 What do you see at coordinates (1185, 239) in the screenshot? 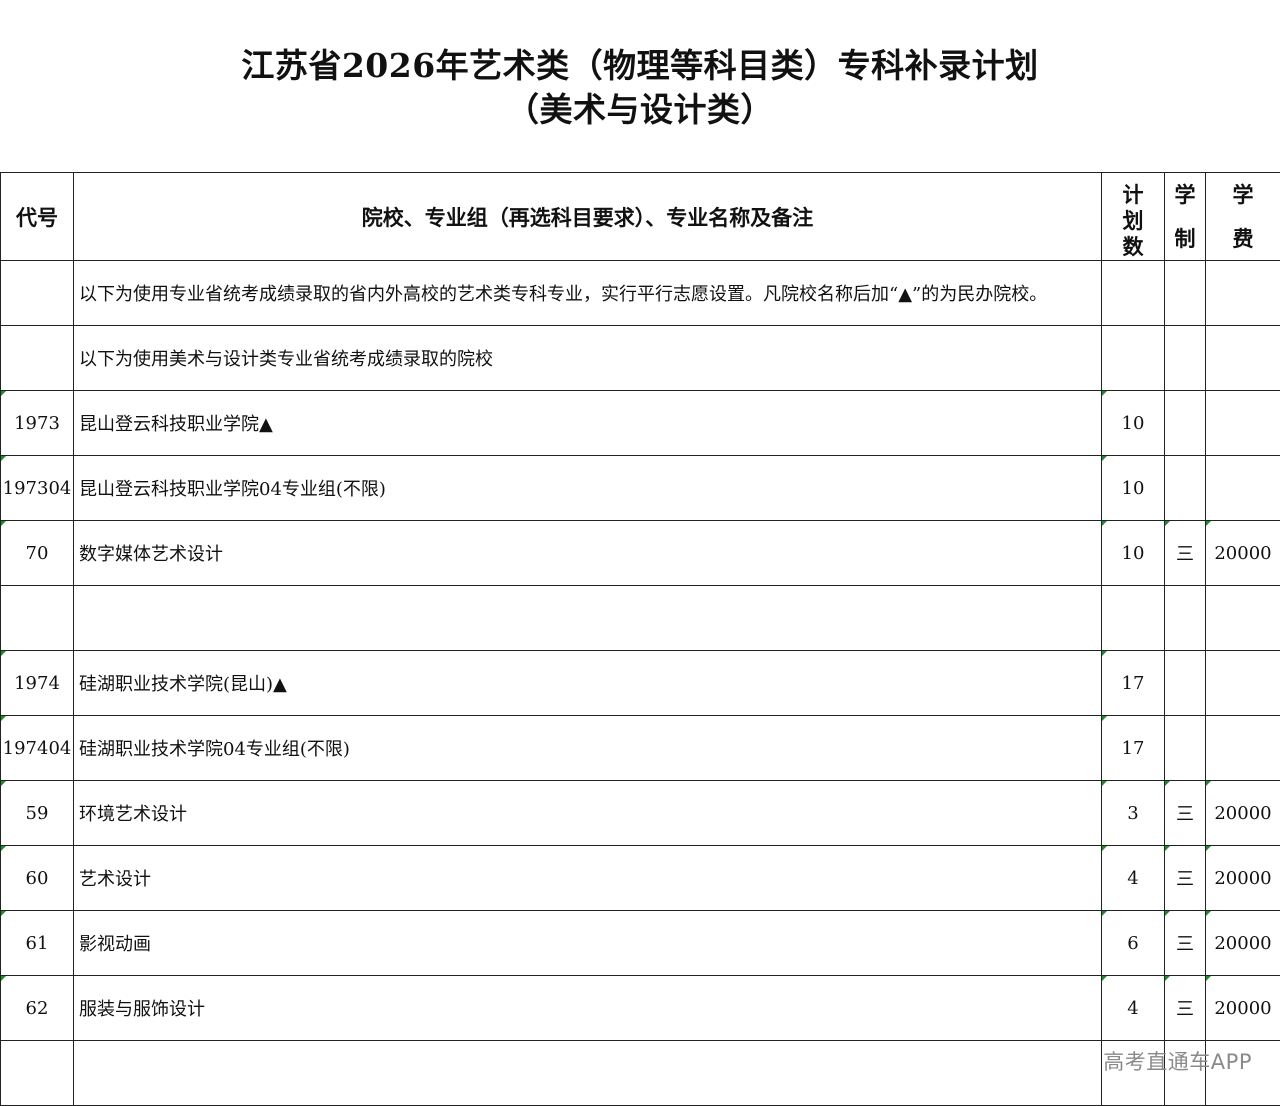
I see `header-years-char-2: 制` at bounding box center [1185, 239].